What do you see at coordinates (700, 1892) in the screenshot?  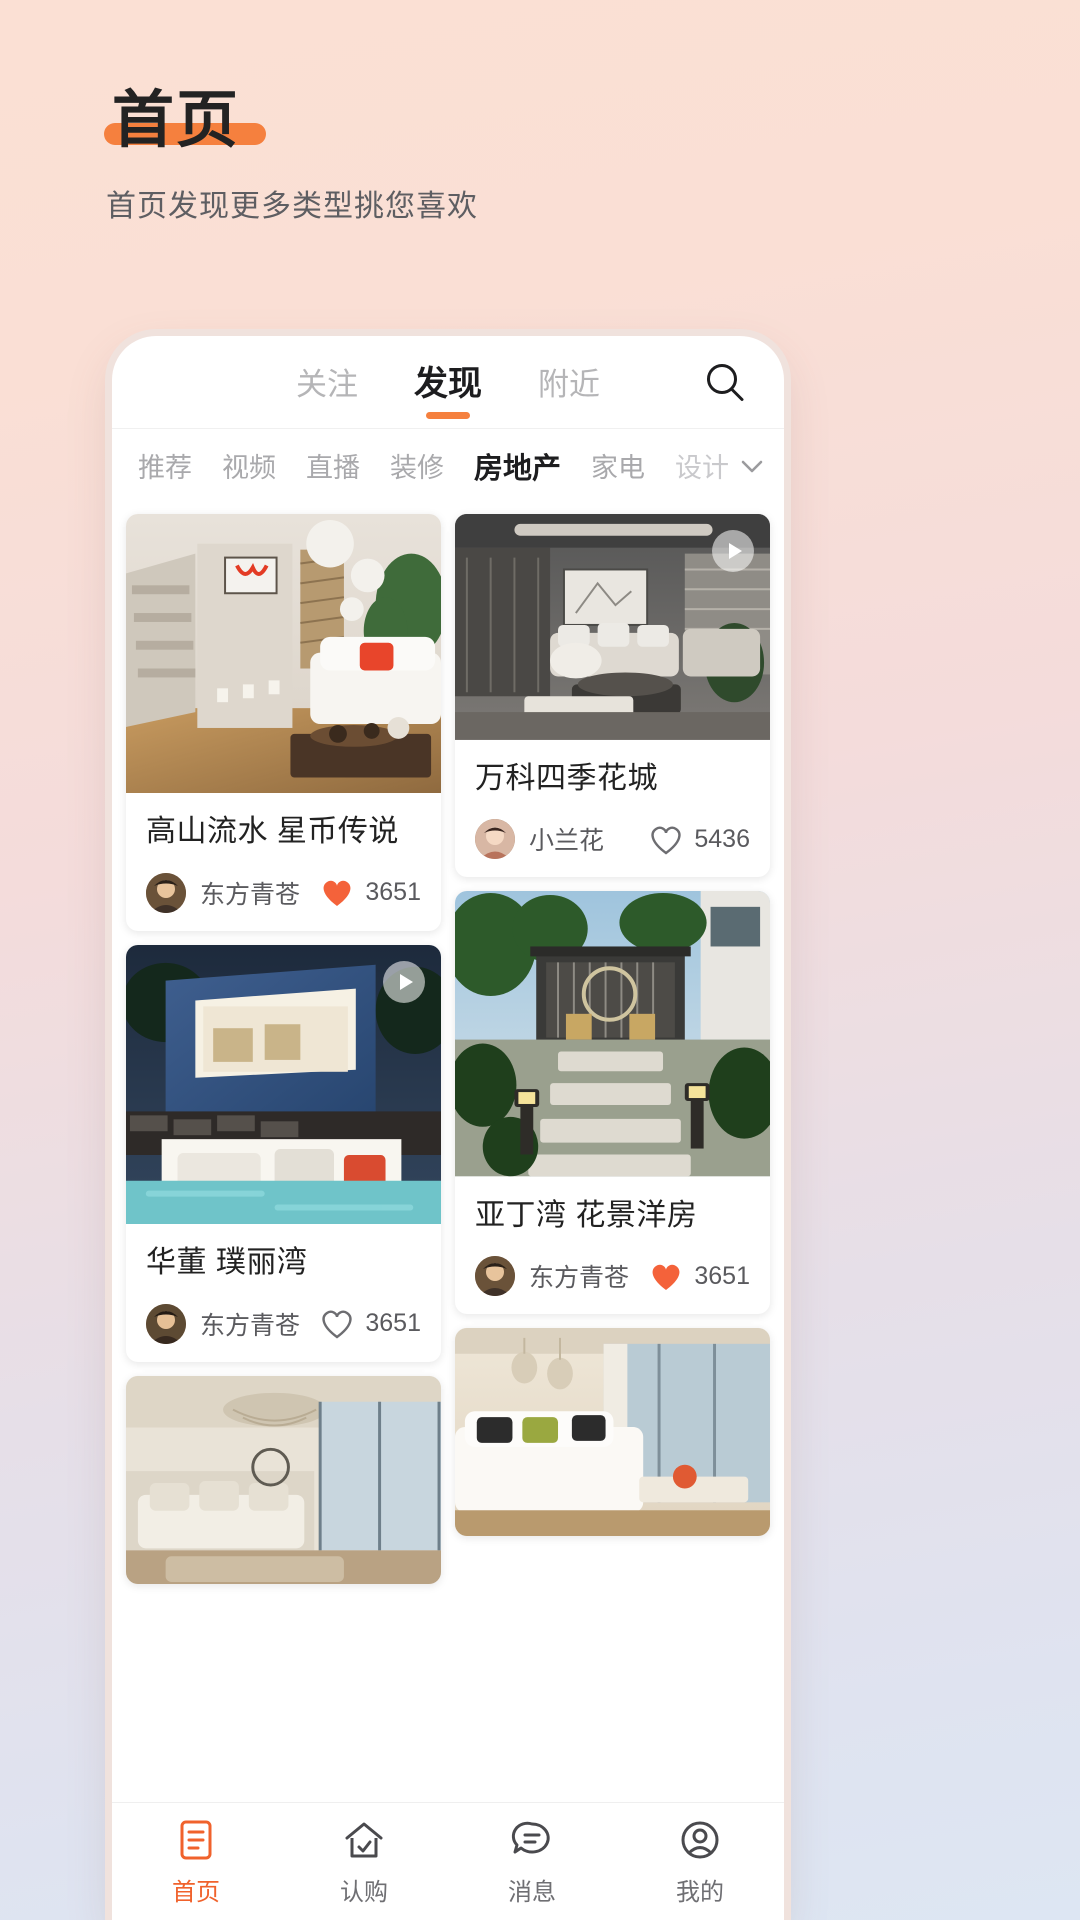 I see `nav-label-profile: 我的` at bounding box center [700, 1892].